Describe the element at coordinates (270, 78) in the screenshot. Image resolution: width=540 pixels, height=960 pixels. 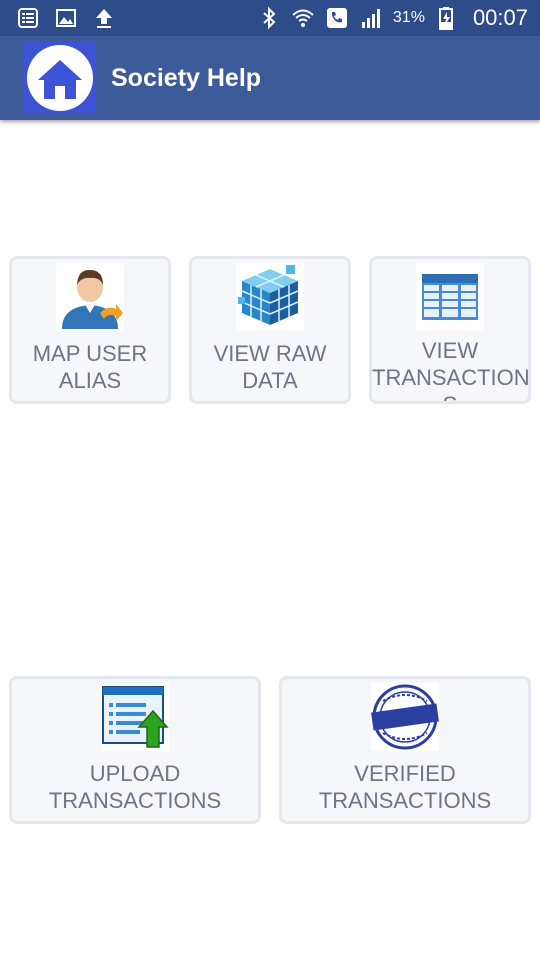
I see `app-bar: Society Help` at that location.